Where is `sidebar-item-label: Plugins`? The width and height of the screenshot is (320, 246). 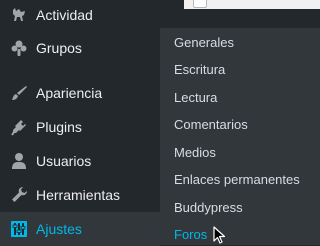
sidebar-item-label: Plugins is located at coordinates (59, 127).